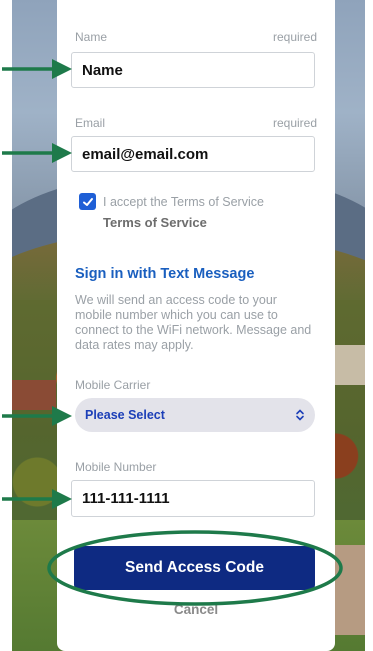 This screenshot has height=651, width=373. Describe the element at coordinates (183, 202) in the screenshot. I see `terms-accept-text: I accept the Terms of Service` at that location.